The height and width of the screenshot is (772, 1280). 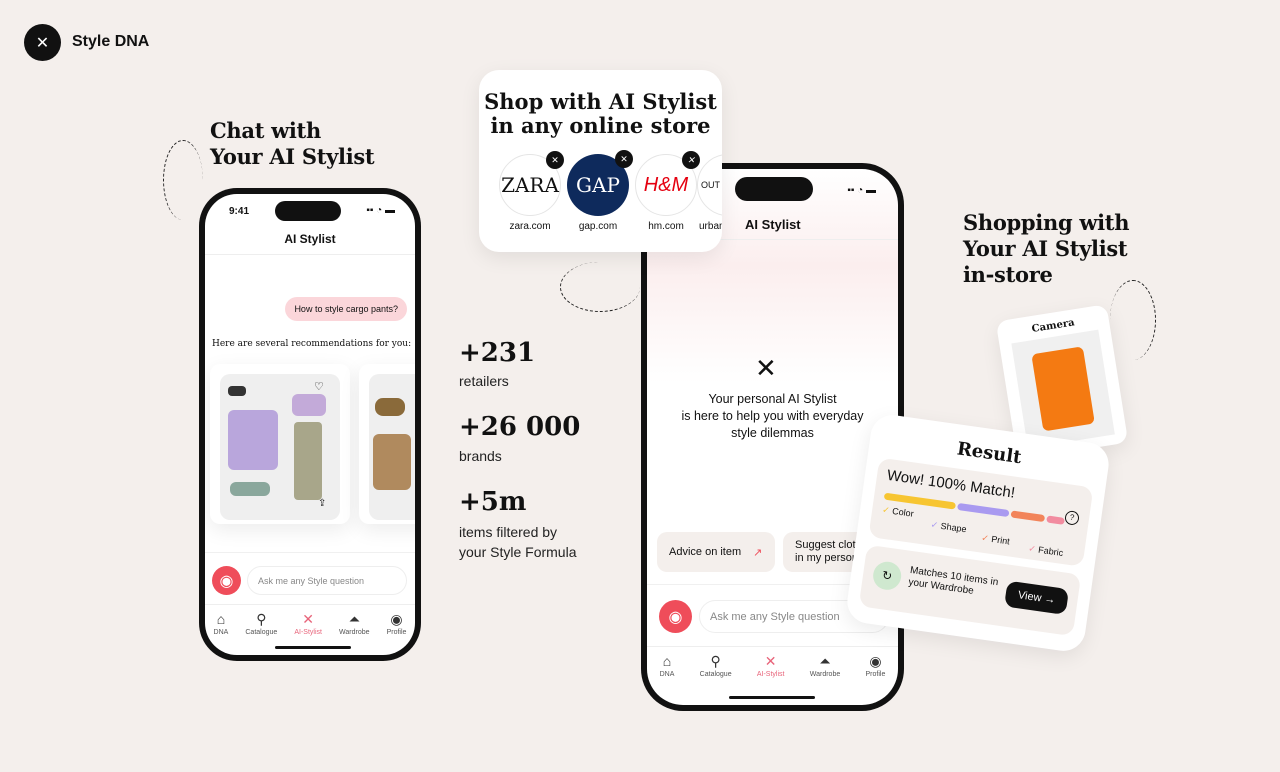 What do you see at coordinates (1055, 520) in the screenshot?
I see `fabric-bar` at bounding box center [1055, 520].